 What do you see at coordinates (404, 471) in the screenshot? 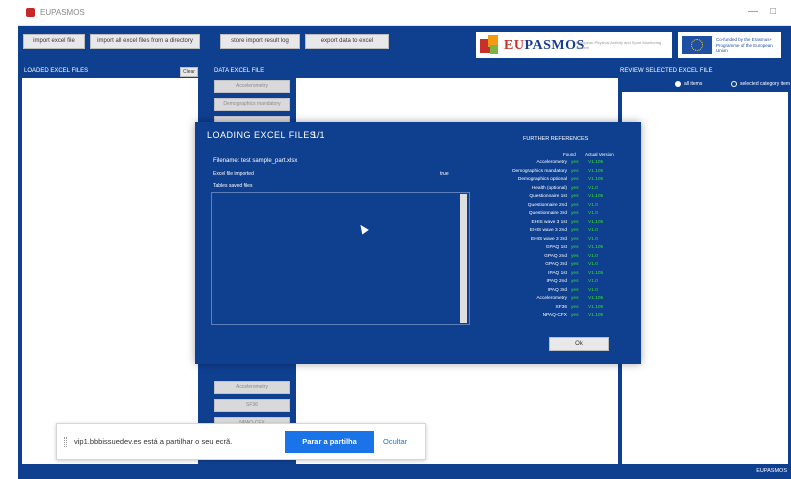
I see `status-bar: EUPASMOS` at bounding box center [404, 471].